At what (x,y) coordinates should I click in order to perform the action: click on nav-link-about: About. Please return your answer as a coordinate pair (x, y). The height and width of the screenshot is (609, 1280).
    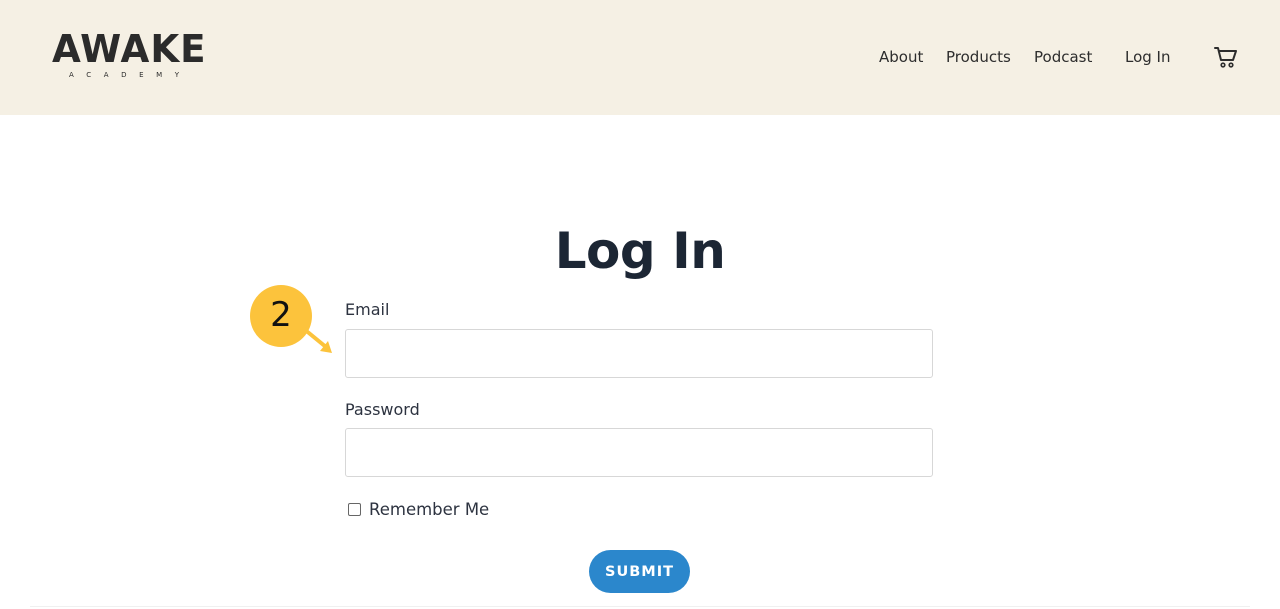
    Looking at the image, I should click on (901, 57).